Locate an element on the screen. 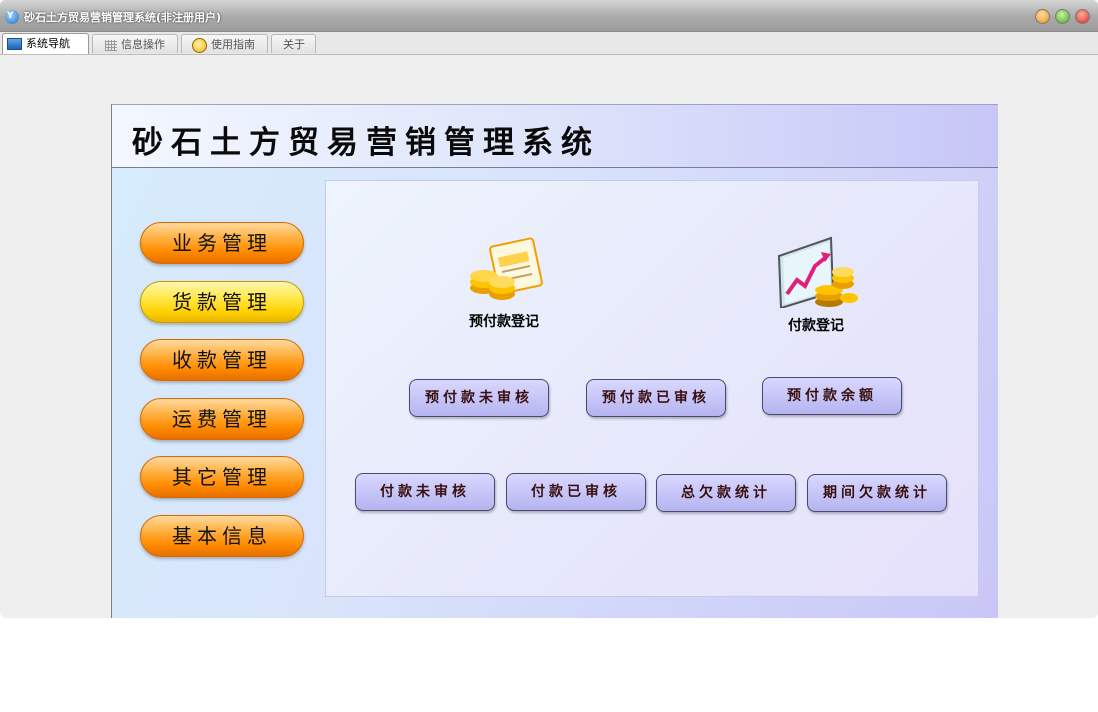 The width and height of the screenshot is (1098, 712). feature-label: 预付款登记 is located at coordinates (504, 322).